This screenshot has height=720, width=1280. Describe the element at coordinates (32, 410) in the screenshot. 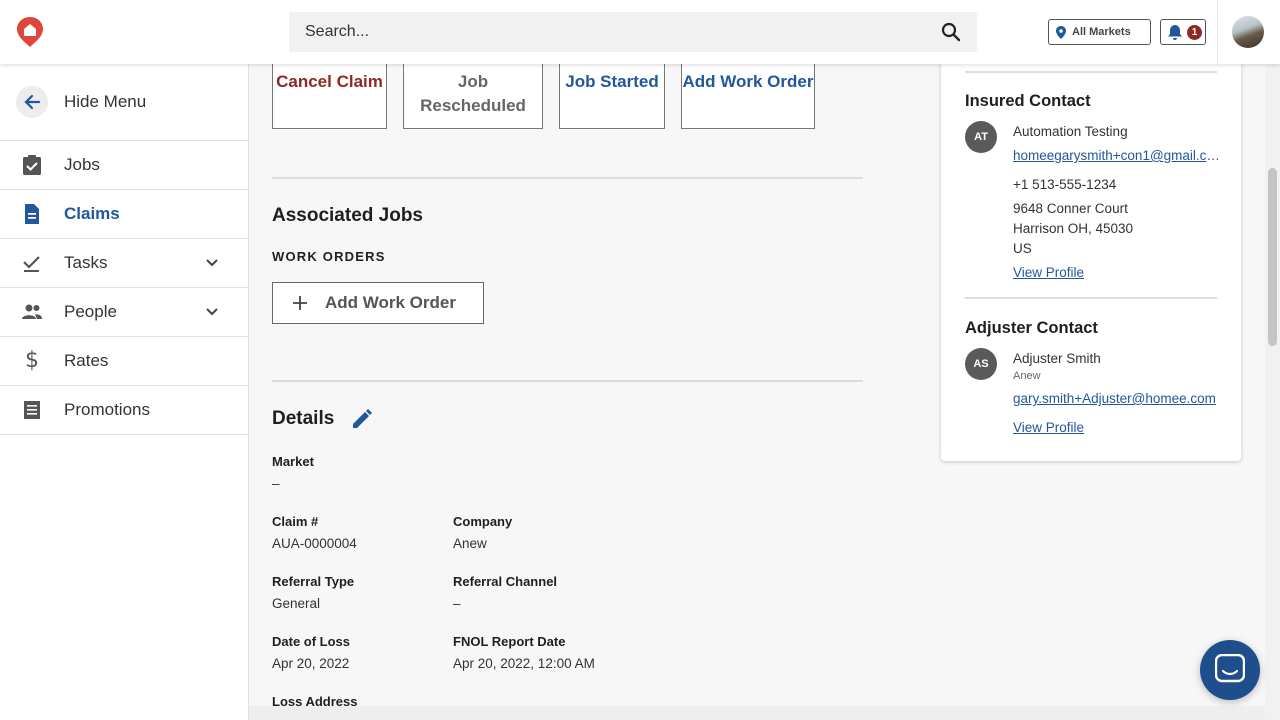

I see `receipt-icon` at that location.